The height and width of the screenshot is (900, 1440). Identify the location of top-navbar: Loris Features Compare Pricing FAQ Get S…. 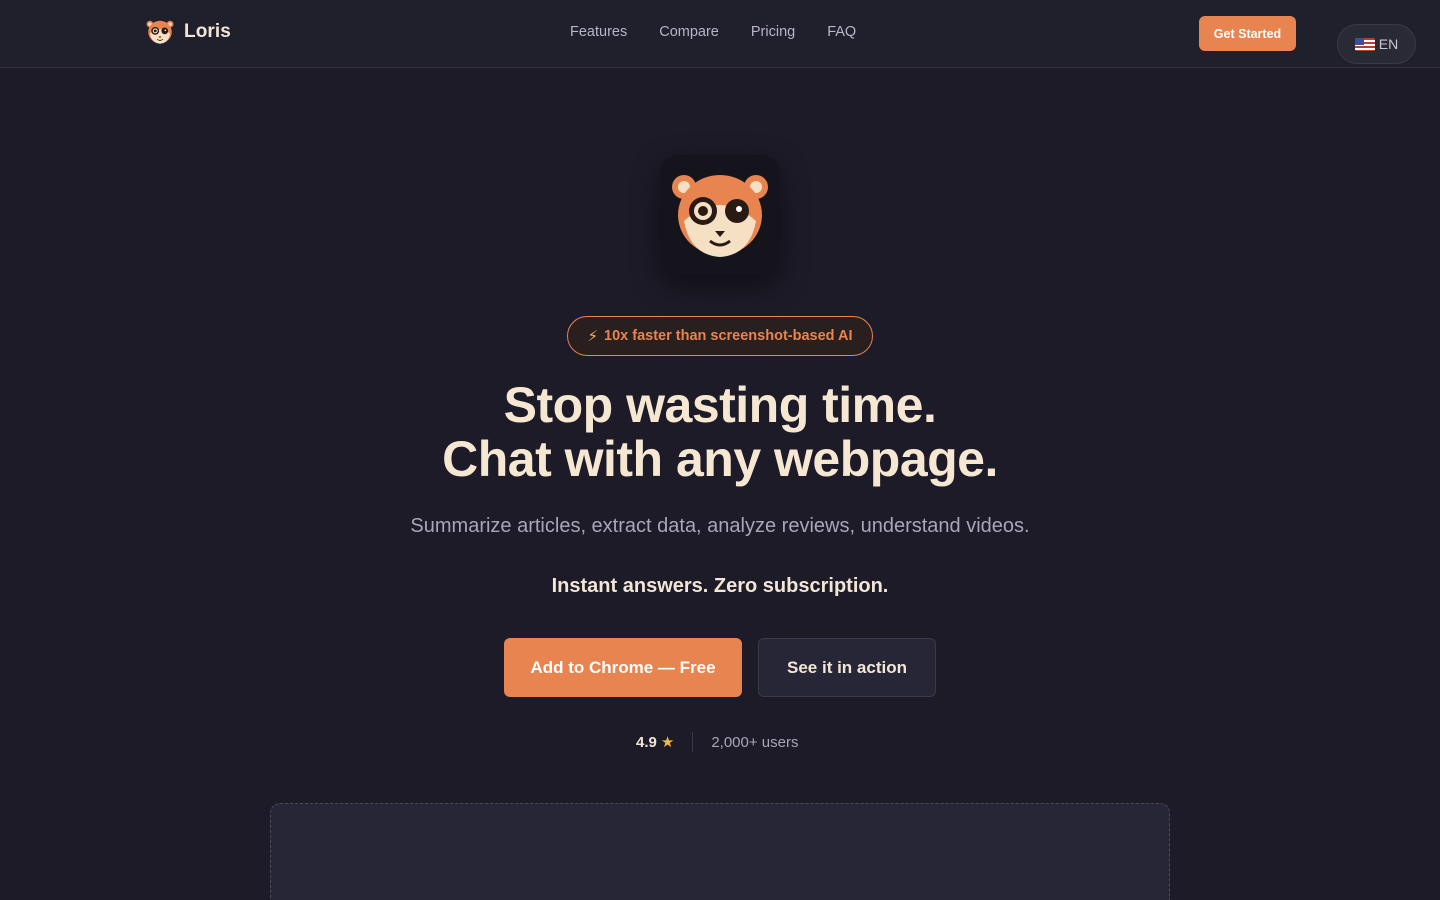
(720, 34).